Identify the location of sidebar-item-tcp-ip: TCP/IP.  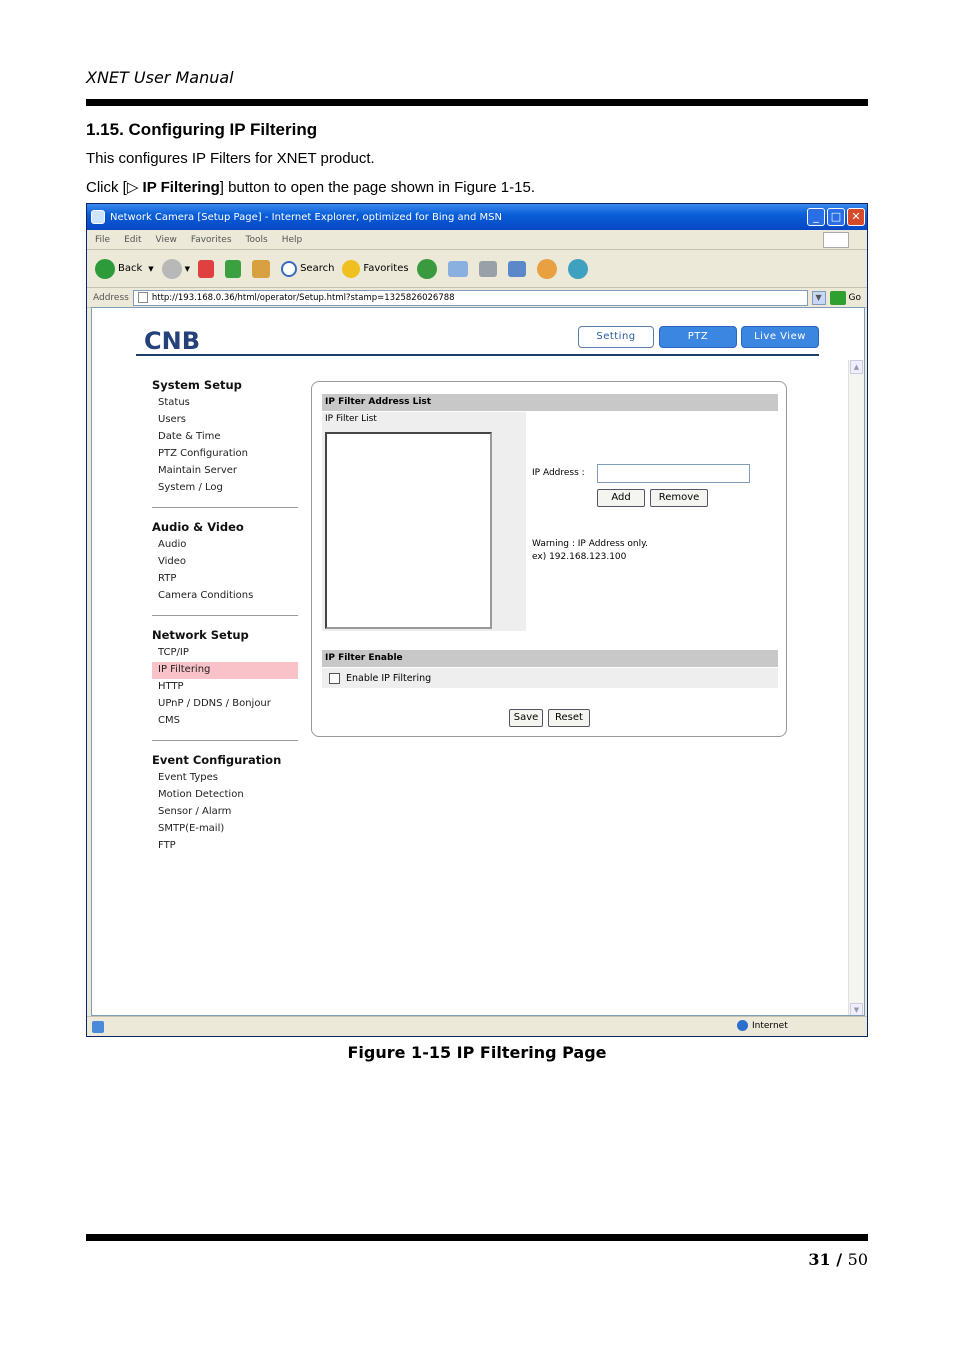
(225, 653).